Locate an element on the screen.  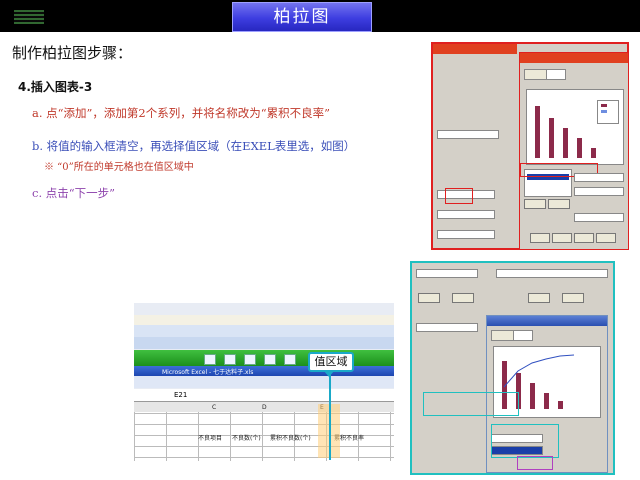
table-cell: 不良项目 is located at coordinates (210, 438).